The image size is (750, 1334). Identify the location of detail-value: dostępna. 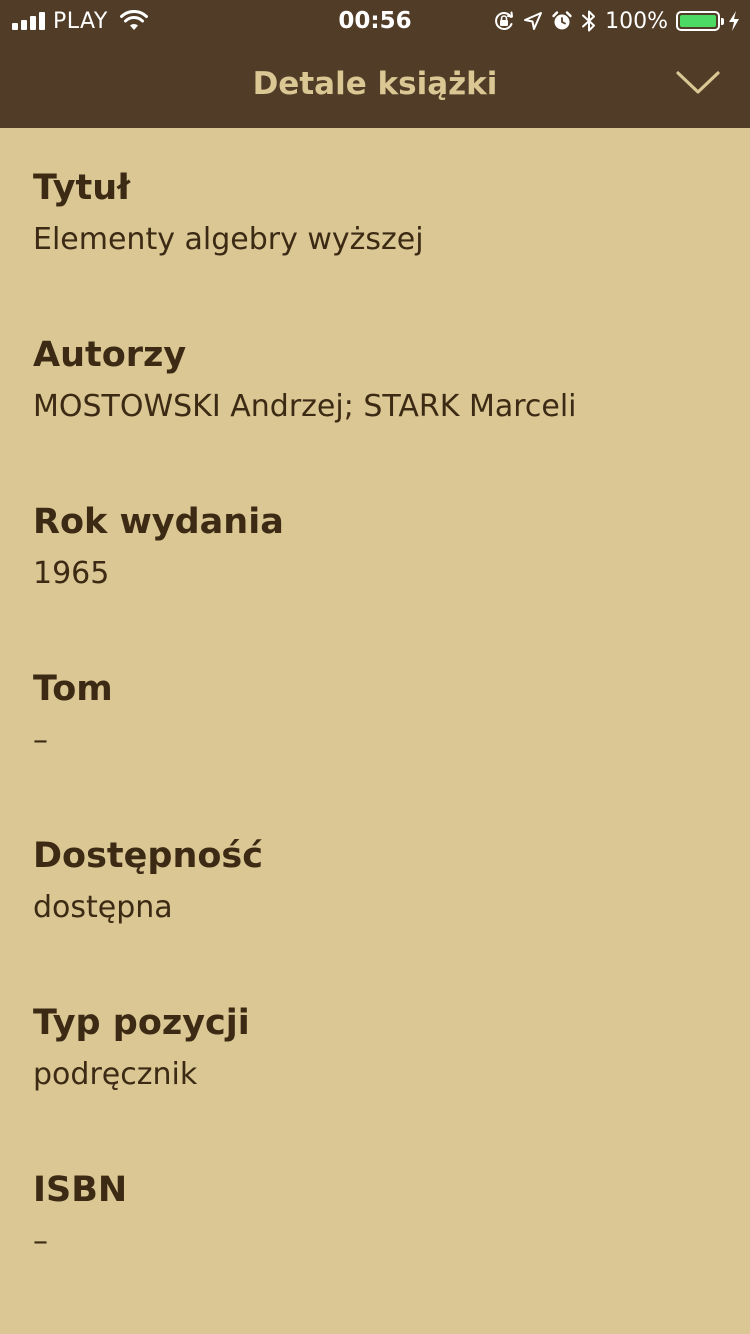
(103, 907).